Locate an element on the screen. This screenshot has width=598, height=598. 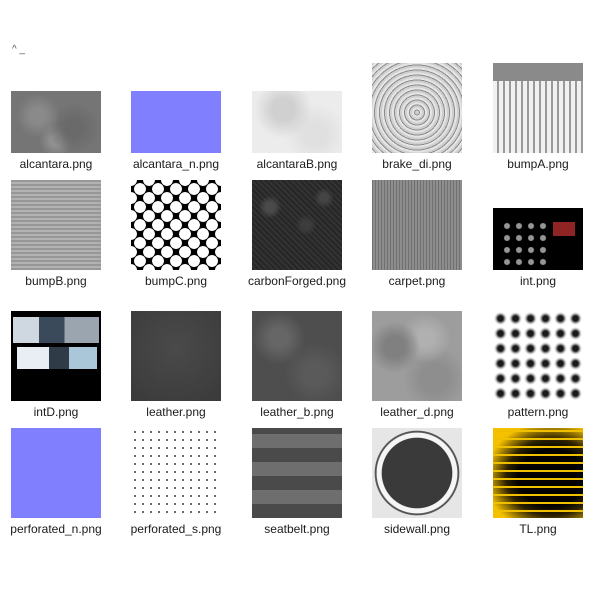
file-item-bumpA: bumpA.png is located at coordinates (538, 116).